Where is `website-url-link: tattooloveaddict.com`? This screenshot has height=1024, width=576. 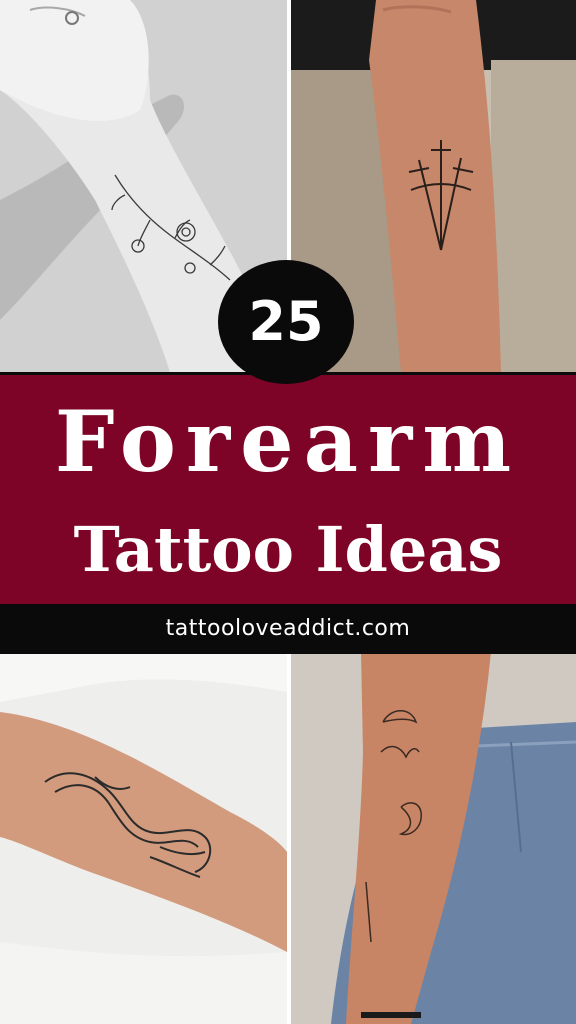
website-url-link: tattooloveaddict.com is located at coordinates (288, 629).